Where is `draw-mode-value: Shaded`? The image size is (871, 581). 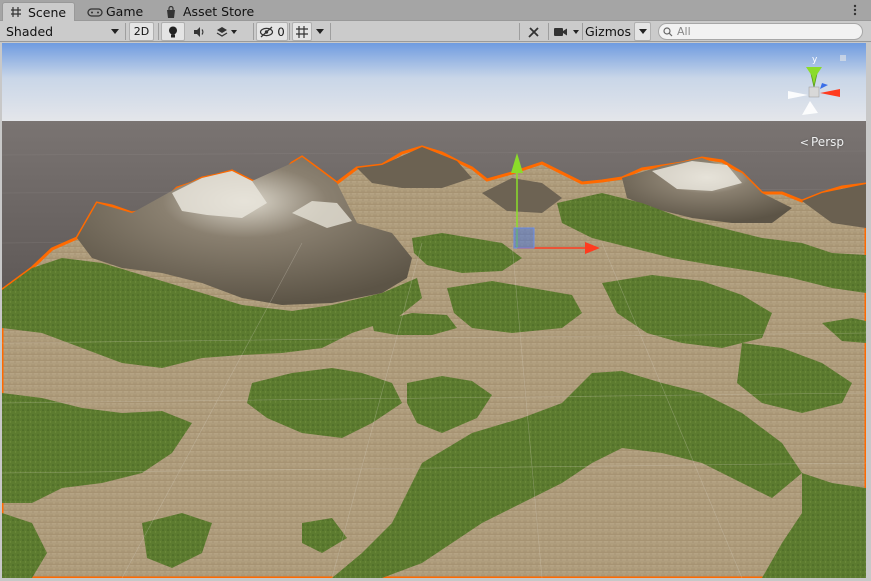 draw-mode-value: Shaded is located at coordinates (30, 31).